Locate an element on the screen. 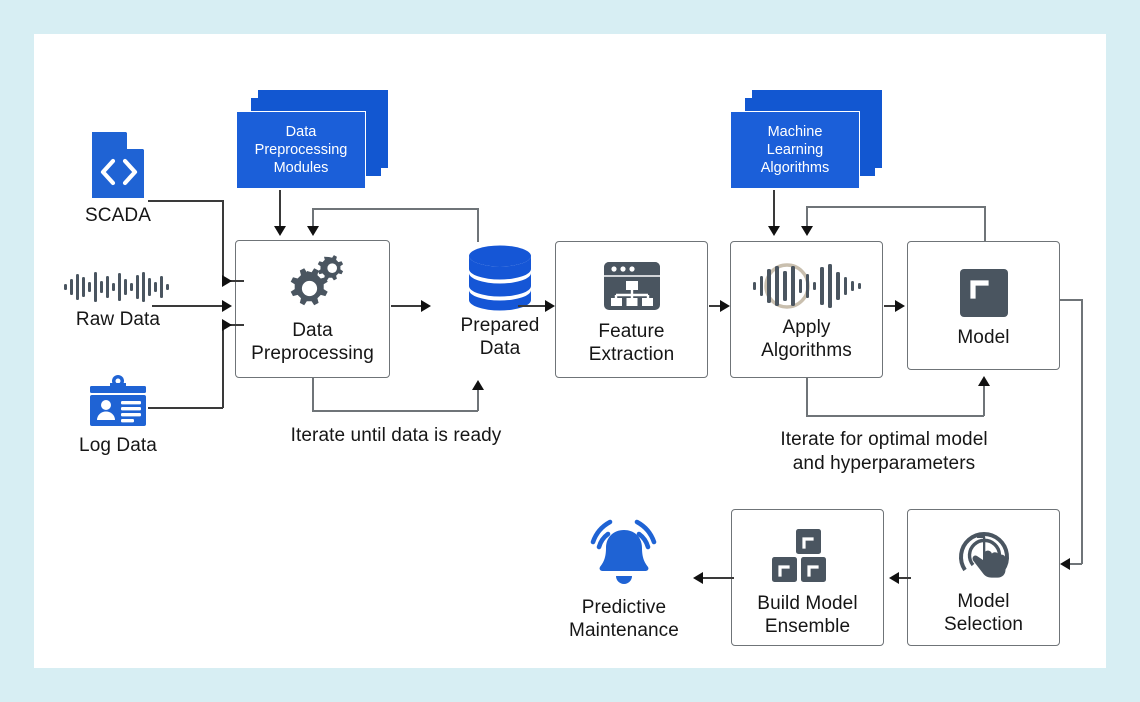  arrowhead-ensemble-to-maintenance is located at coordinates (698, 578).